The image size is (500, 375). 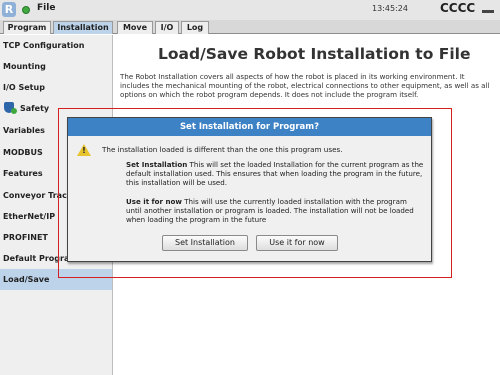 I want to click on use-it-for-now-button: Use it for now, so click(x=297, y=243).